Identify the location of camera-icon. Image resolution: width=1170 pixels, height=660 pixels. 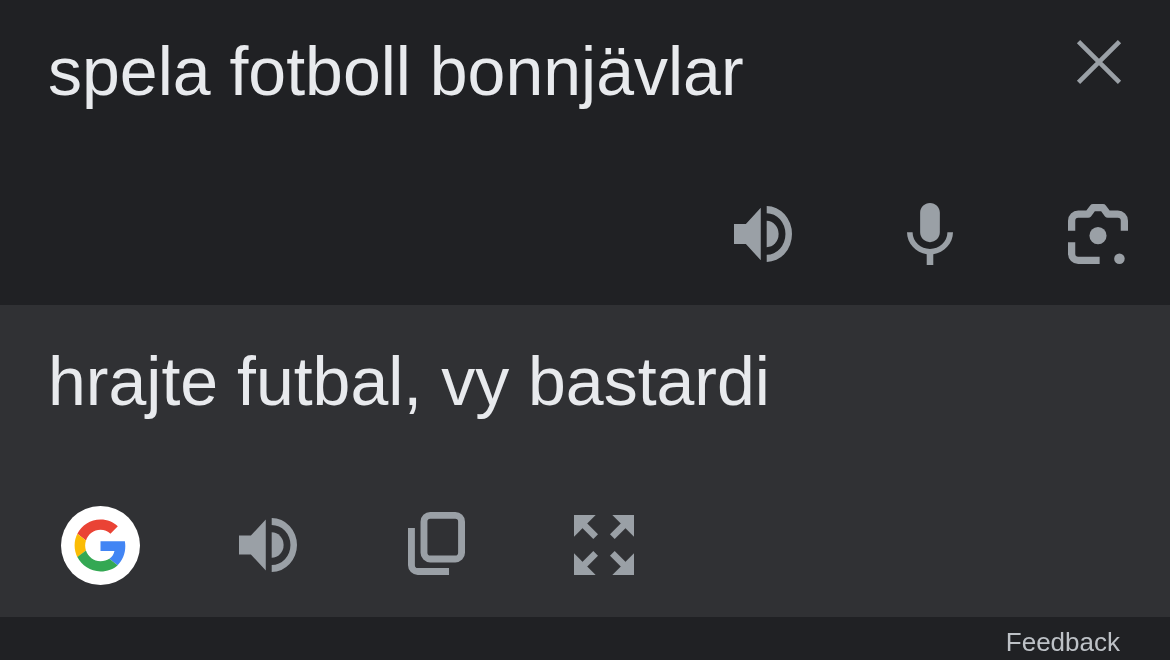
(1098, 234).